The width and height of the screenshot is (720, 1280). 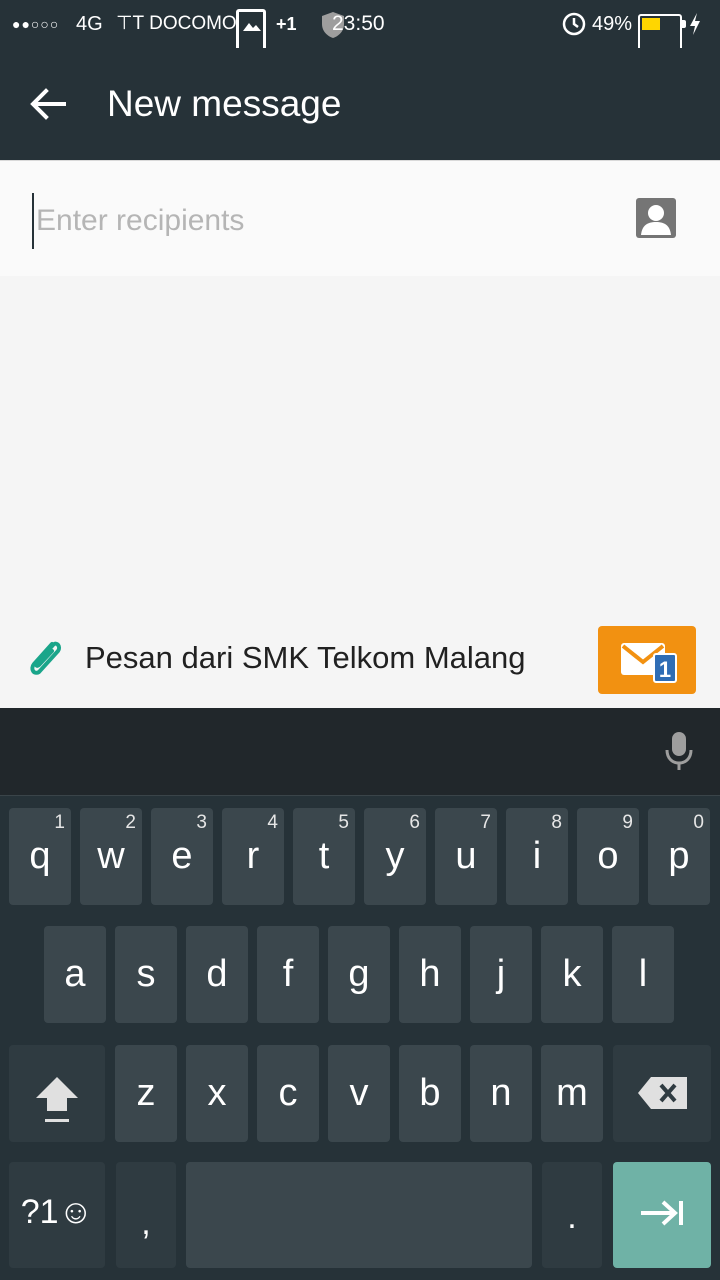 I want to click on key-label: n, so click(x=501, y=1093).